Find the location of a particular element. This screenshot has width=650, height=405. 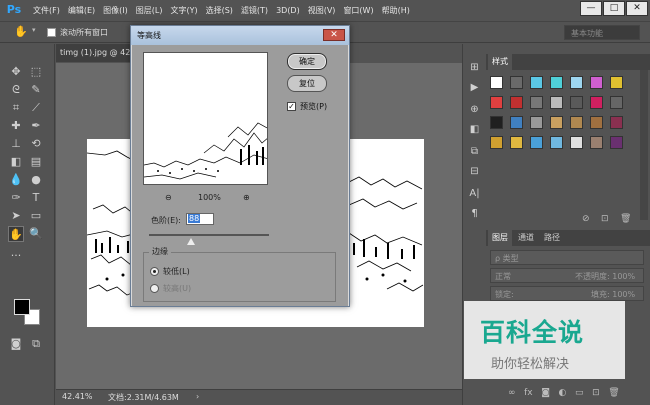

minimize-button: — is located at coordinates (591, 8).